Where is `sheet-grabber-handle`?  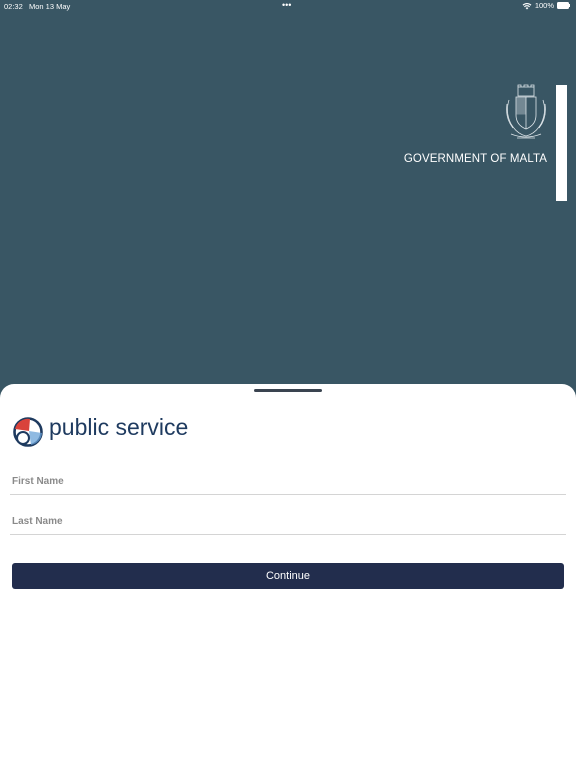 sheet-grabber-handle is located at coordinates (288, 390).